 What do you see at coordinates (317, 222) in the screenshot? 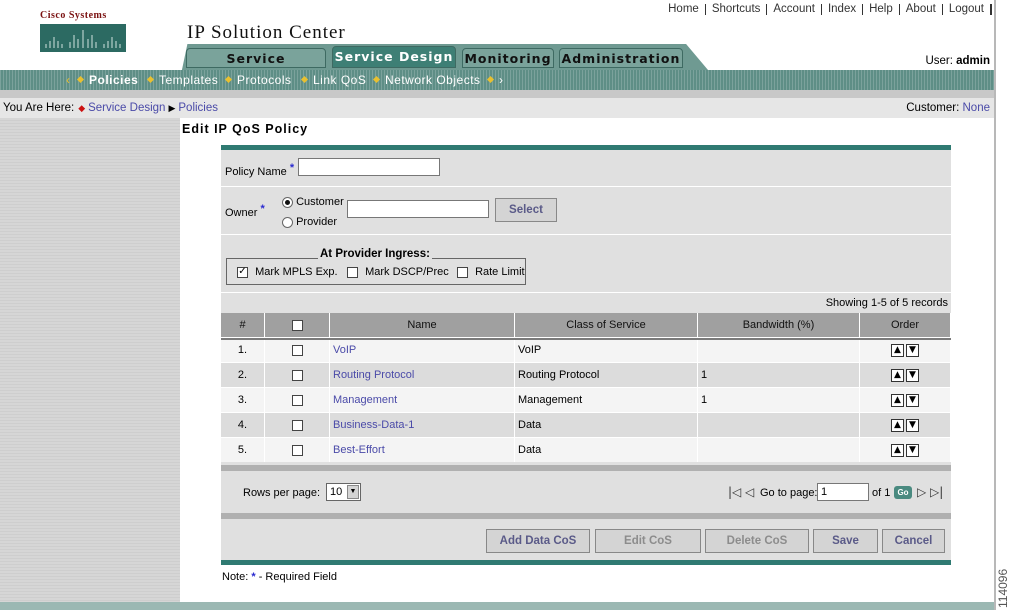
I see `owner-provider-label: Provider` at bounding box center [317, 222].